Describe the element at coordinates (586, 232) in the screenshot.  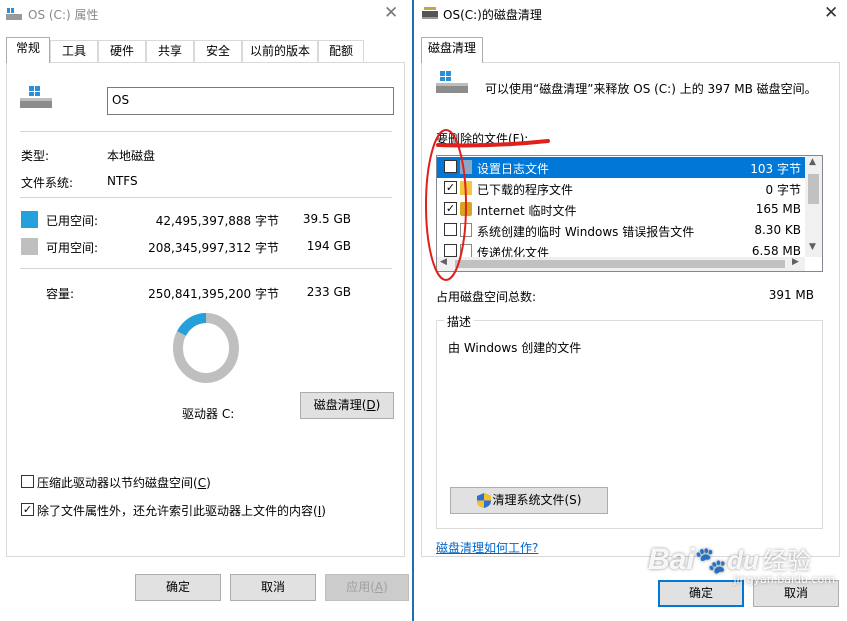
I see `file-item-name: 系统创建的临时 Windows 错误报告文件` at that location.